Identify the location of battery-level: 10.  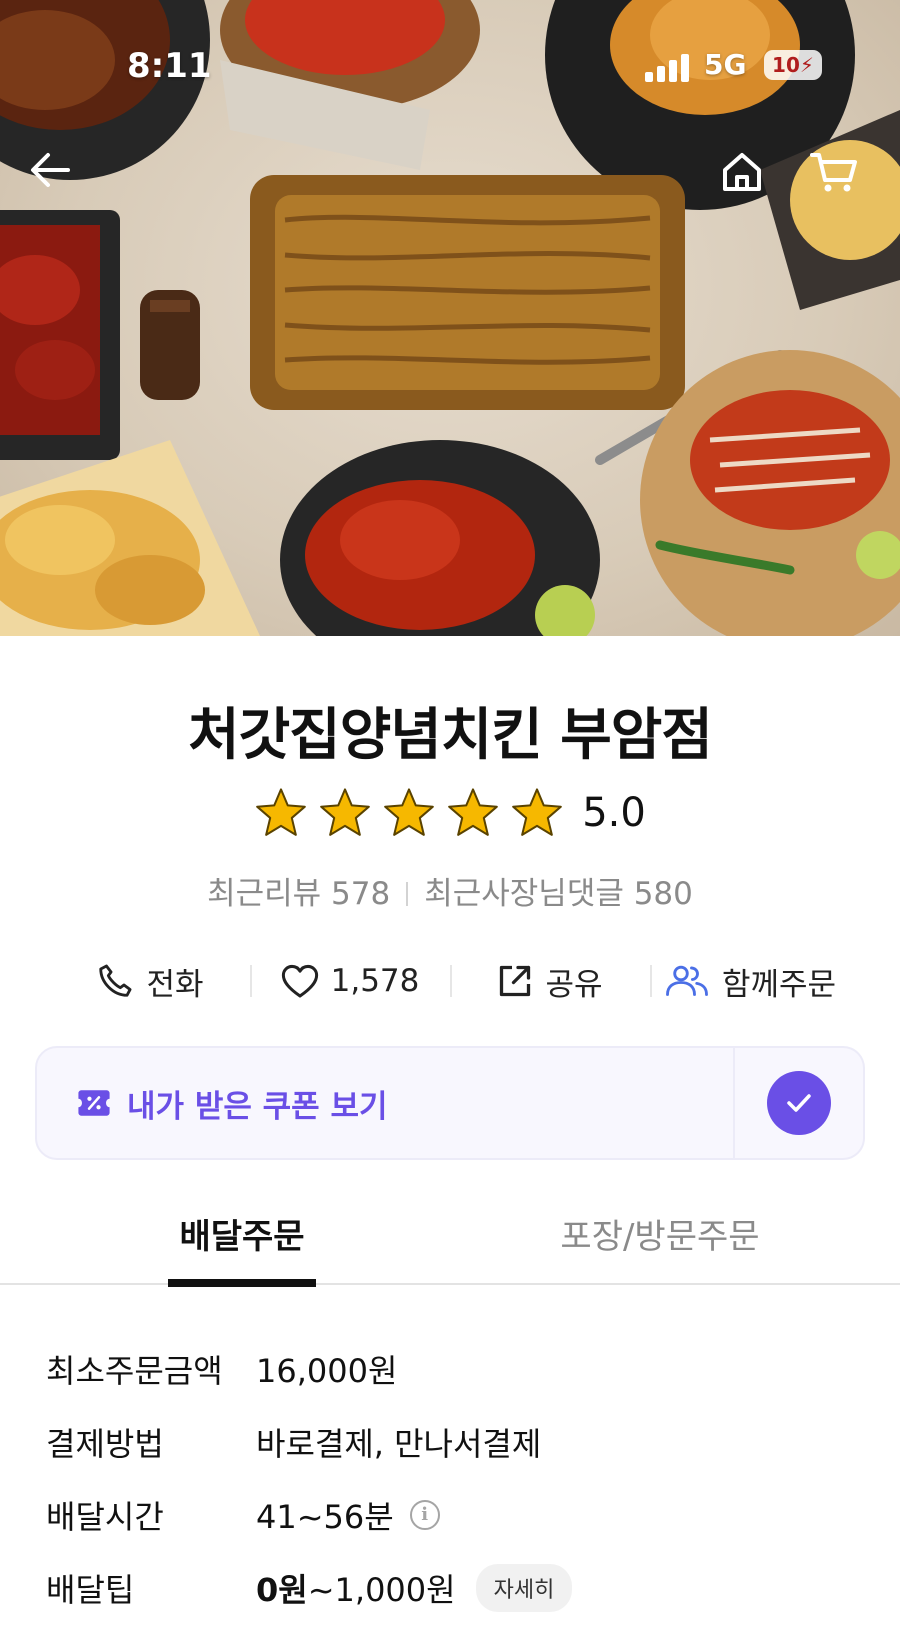
(786, 65).